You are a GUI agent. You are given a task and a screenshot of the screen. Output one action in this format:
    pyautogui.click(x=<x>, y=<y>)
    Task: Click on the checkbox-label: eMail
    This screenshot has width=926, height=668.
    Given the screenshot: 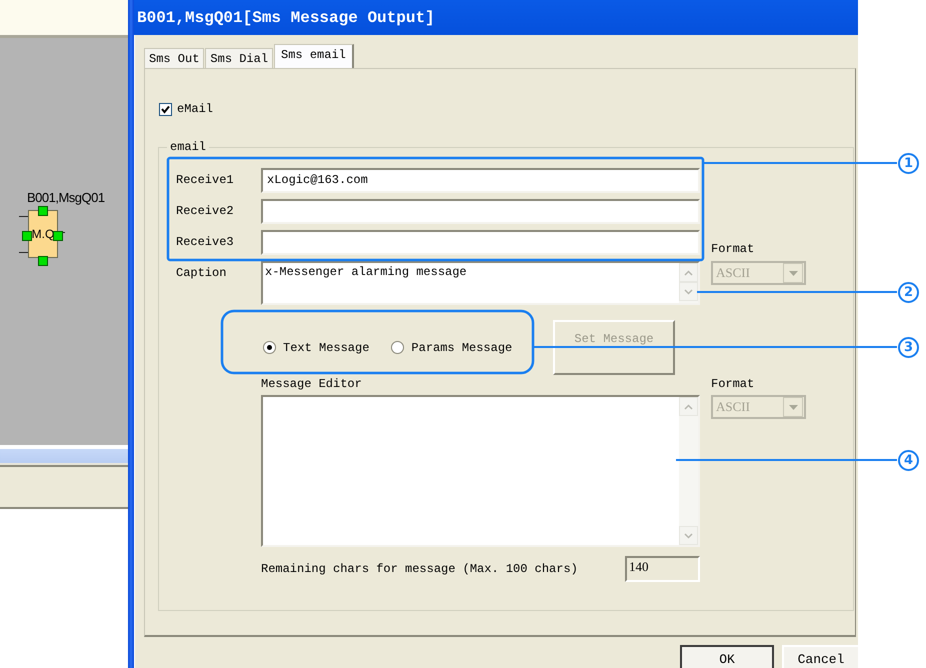 What is the action you would take?
    pyautogui.click(x=195, y=109)
    